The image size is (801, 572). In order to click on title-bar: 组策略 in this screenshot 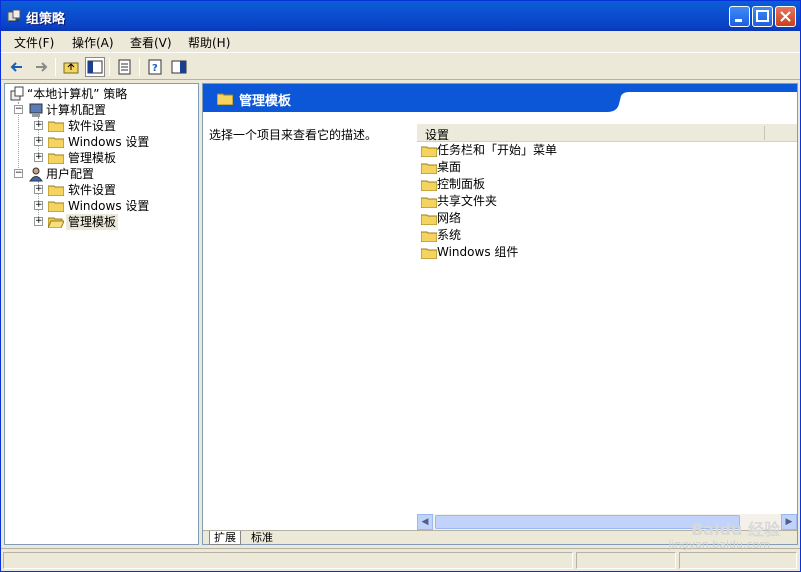, I will do `click(400, 16)`.